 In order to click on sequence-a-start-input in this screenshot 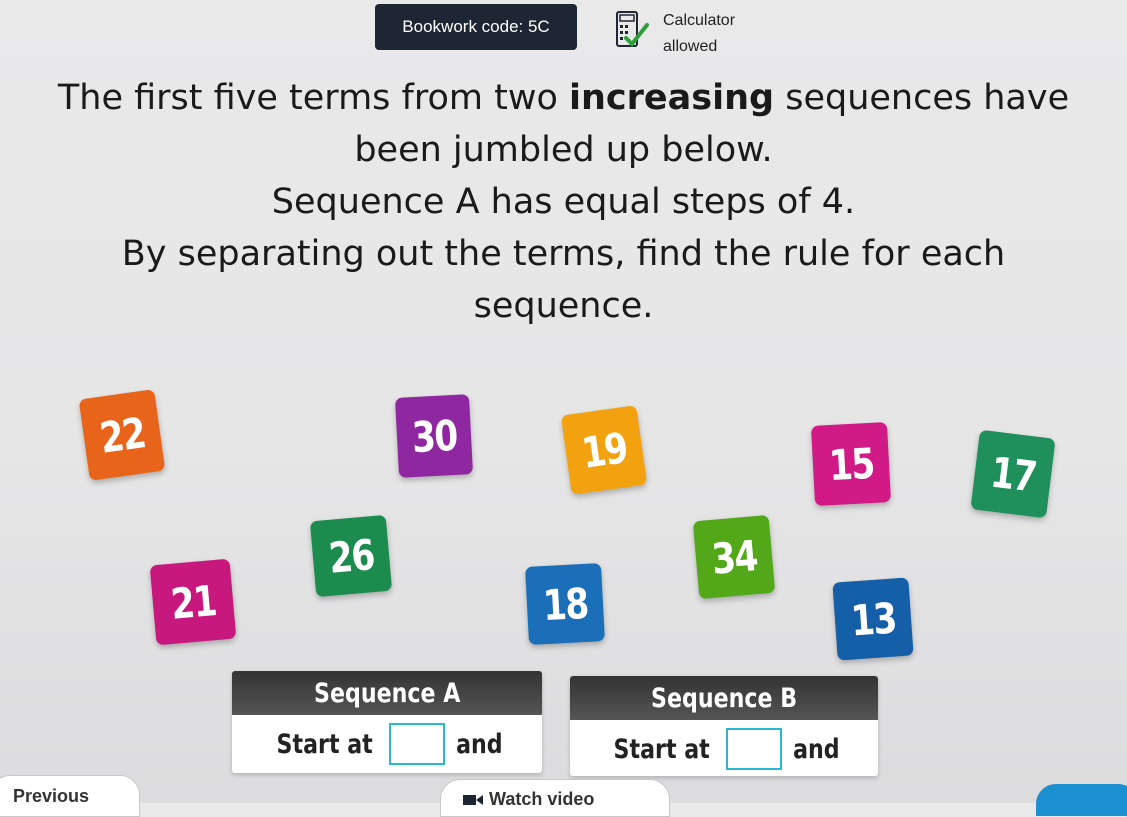, I will do `click(417, 744)`.